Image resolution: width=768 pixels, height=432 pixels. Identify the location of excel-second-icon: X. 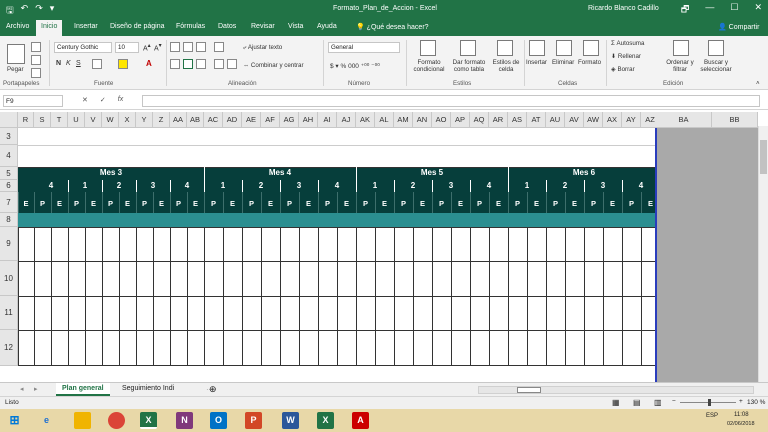
(325, 420).